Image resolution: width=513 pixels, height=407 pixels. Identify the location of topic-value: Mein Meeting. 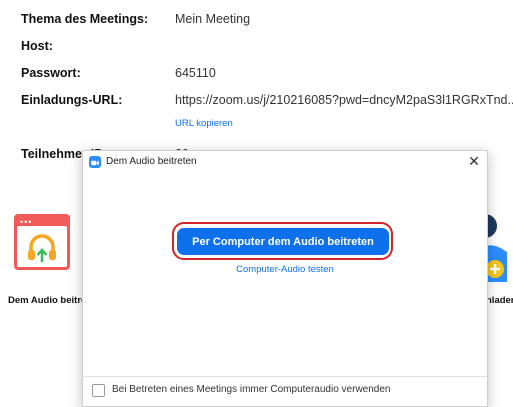
(213, 19).